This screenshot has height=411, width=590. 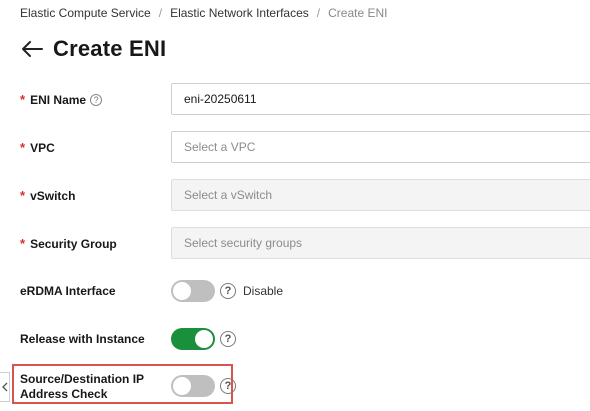 What do you see at coordinates (220, 147) in the screenshot?
I see `vpc-placeholder: Select a VPC` at bounding box center [220, 147].